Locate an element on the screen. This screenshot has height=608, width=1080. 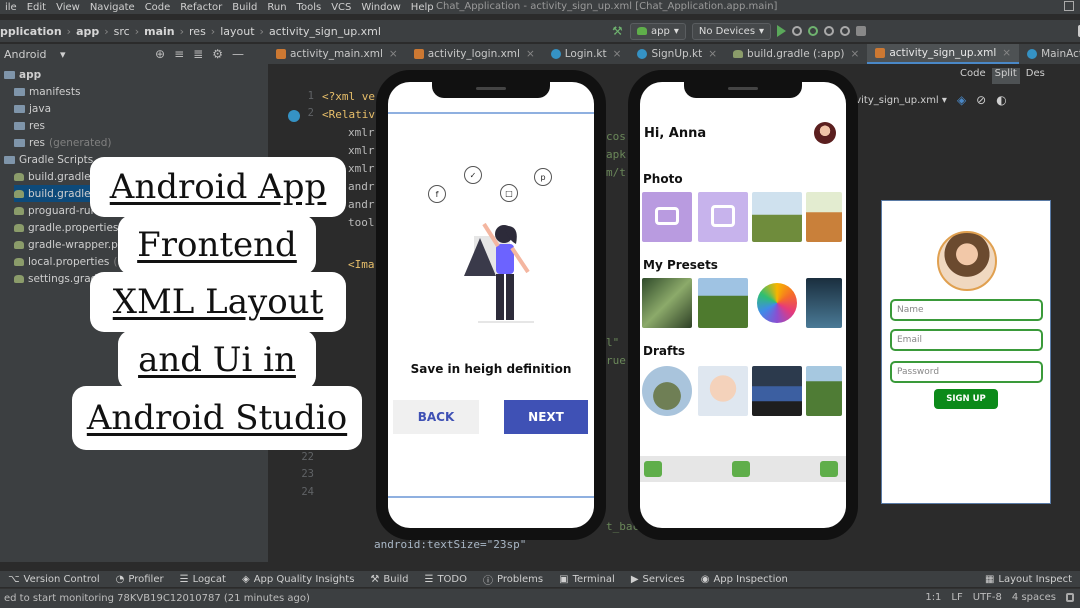
menu-item-tools: Tools is located at coordinates (309, 7).